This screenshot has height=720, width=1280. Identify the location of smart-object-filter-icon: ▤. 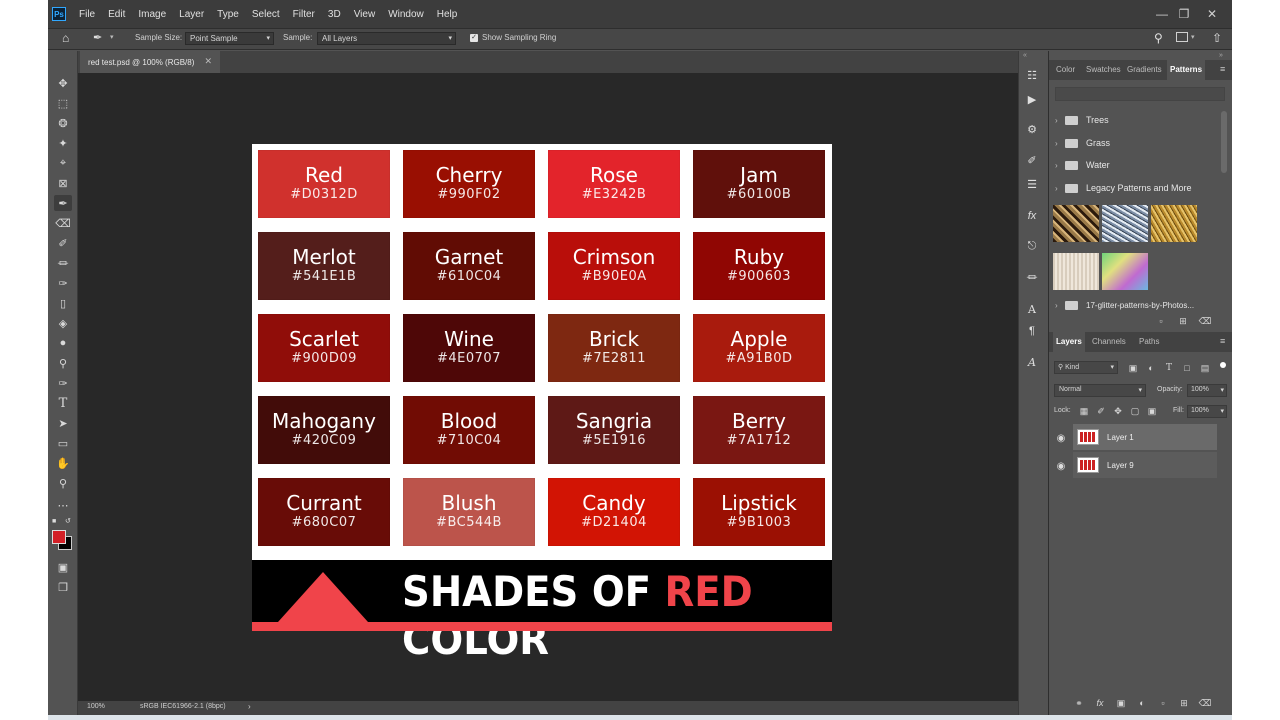
(1205, 368).